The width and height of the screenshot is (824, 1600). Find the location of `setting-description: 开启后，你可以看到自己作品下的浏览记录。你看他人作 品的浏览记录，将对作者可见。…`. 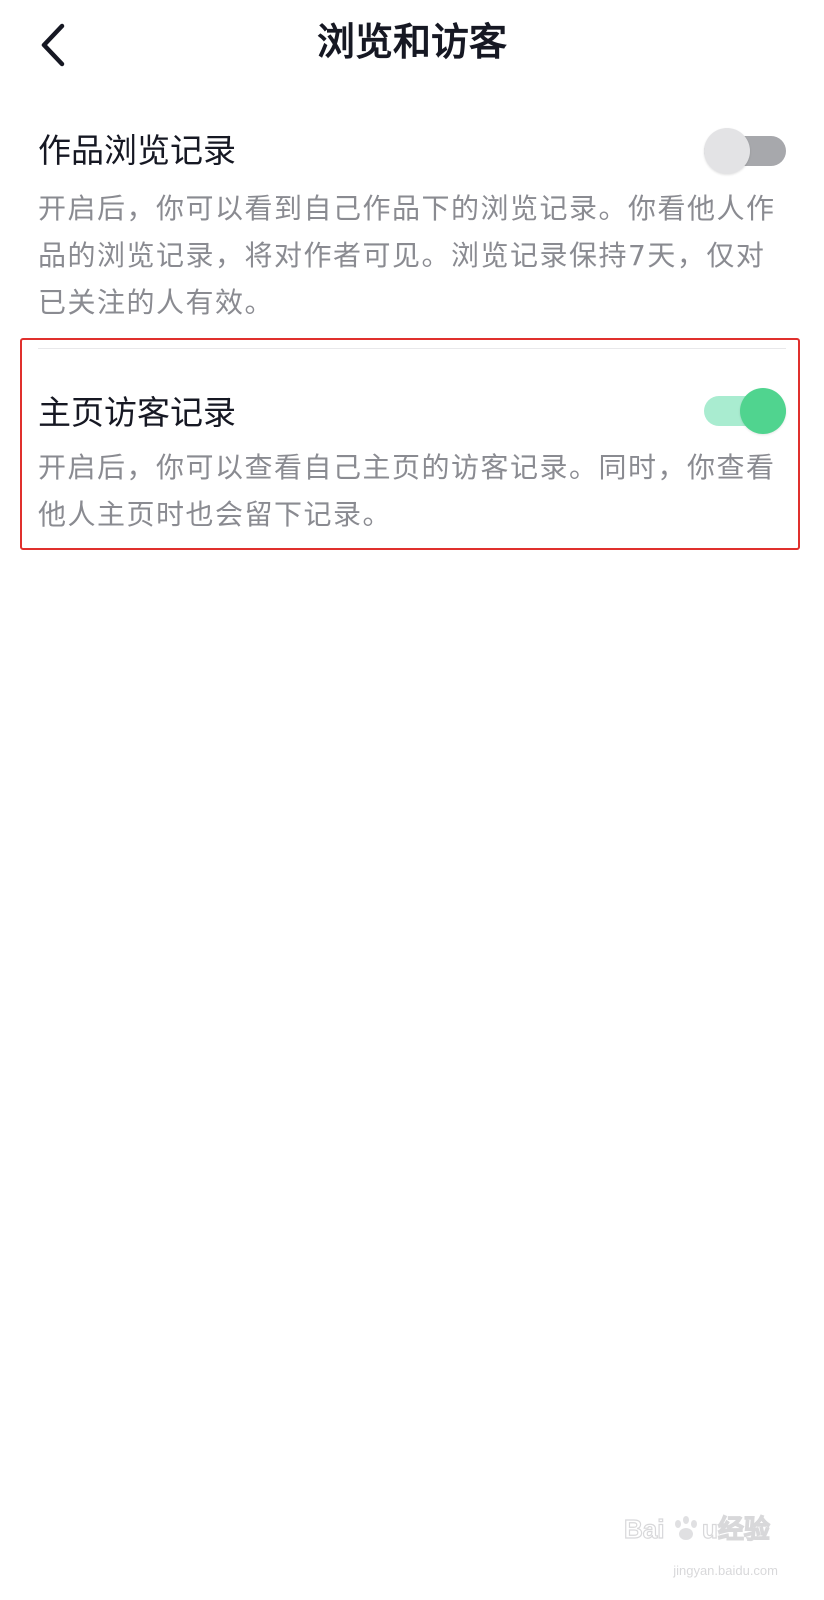

setting-description: 开启后，你可以看到自己作品下的浏览记录。你看他人作 品的浏览记录，将对作者可见。… is located at coordinates (412, 255).